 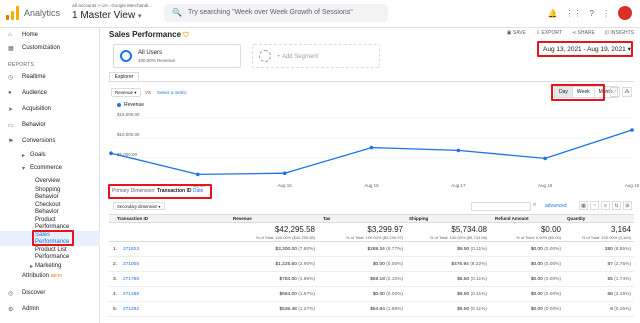 What do you see at coordinates (377, 309) in the screenshot?
I see `cell-value: $54.84` at bounding box center [377, 309].